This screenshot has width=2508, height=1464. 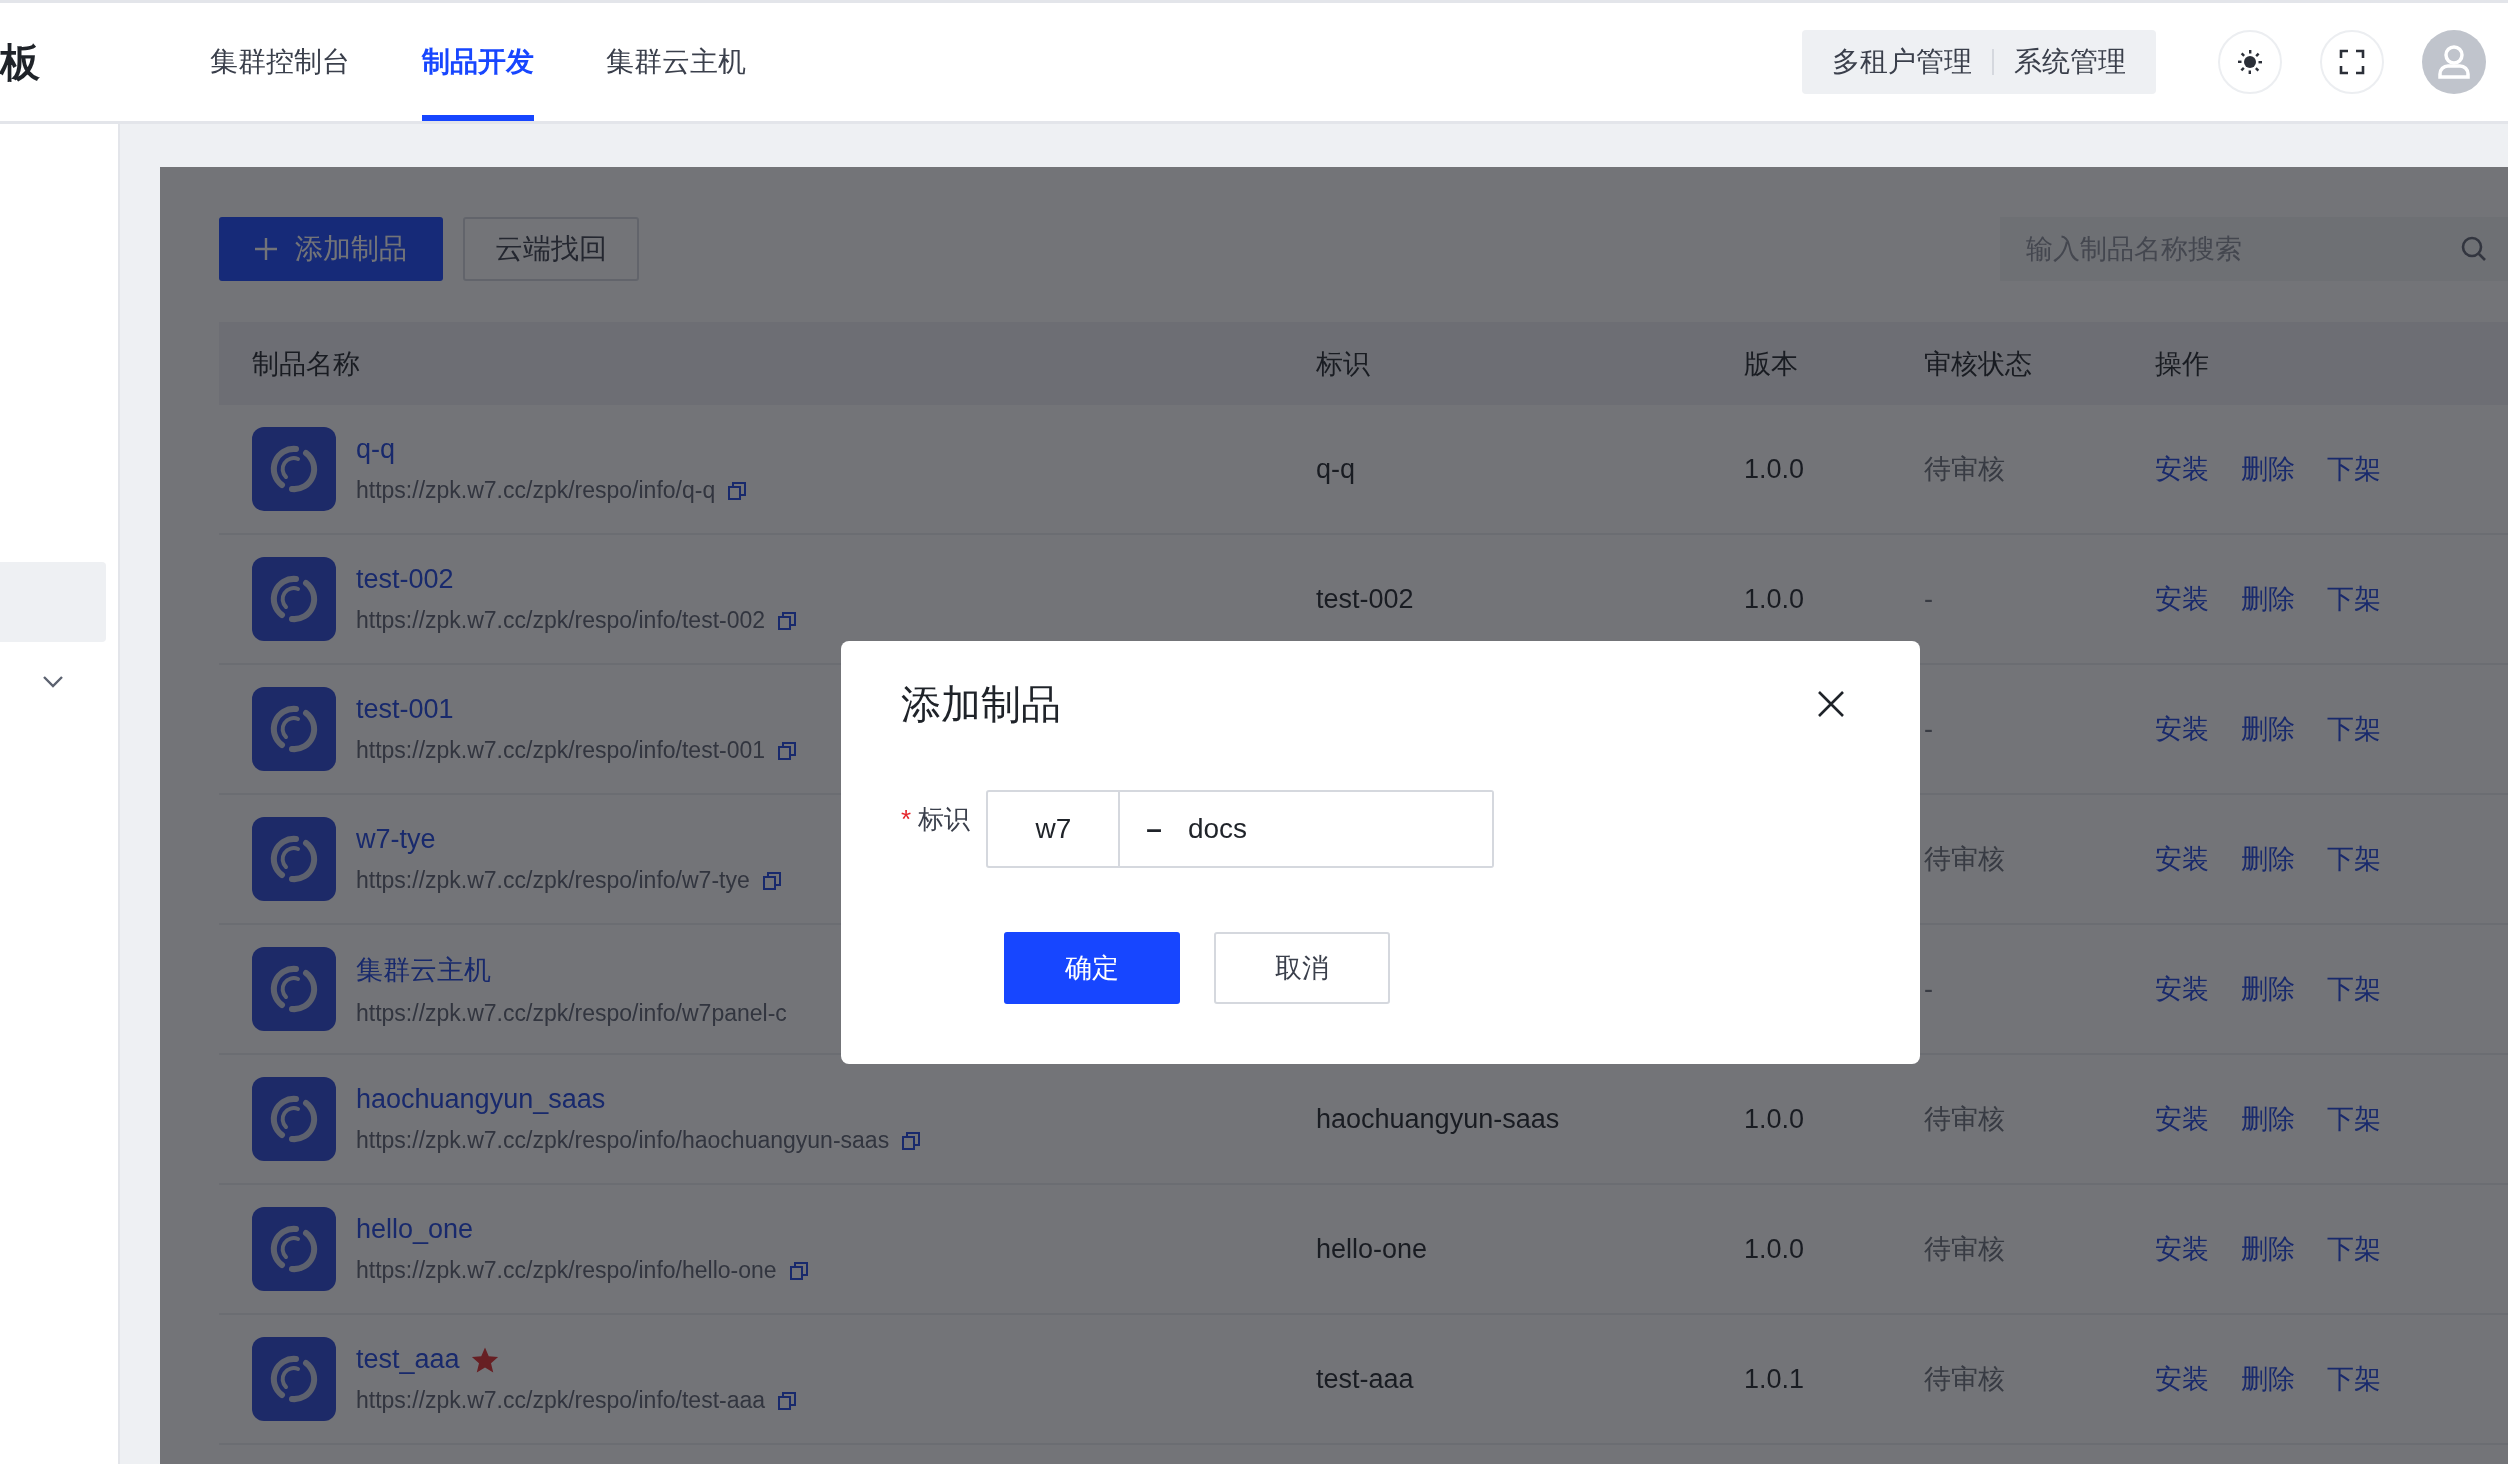 I want to click on identifier-text: hello-one, so click(x=1372, y=1248).